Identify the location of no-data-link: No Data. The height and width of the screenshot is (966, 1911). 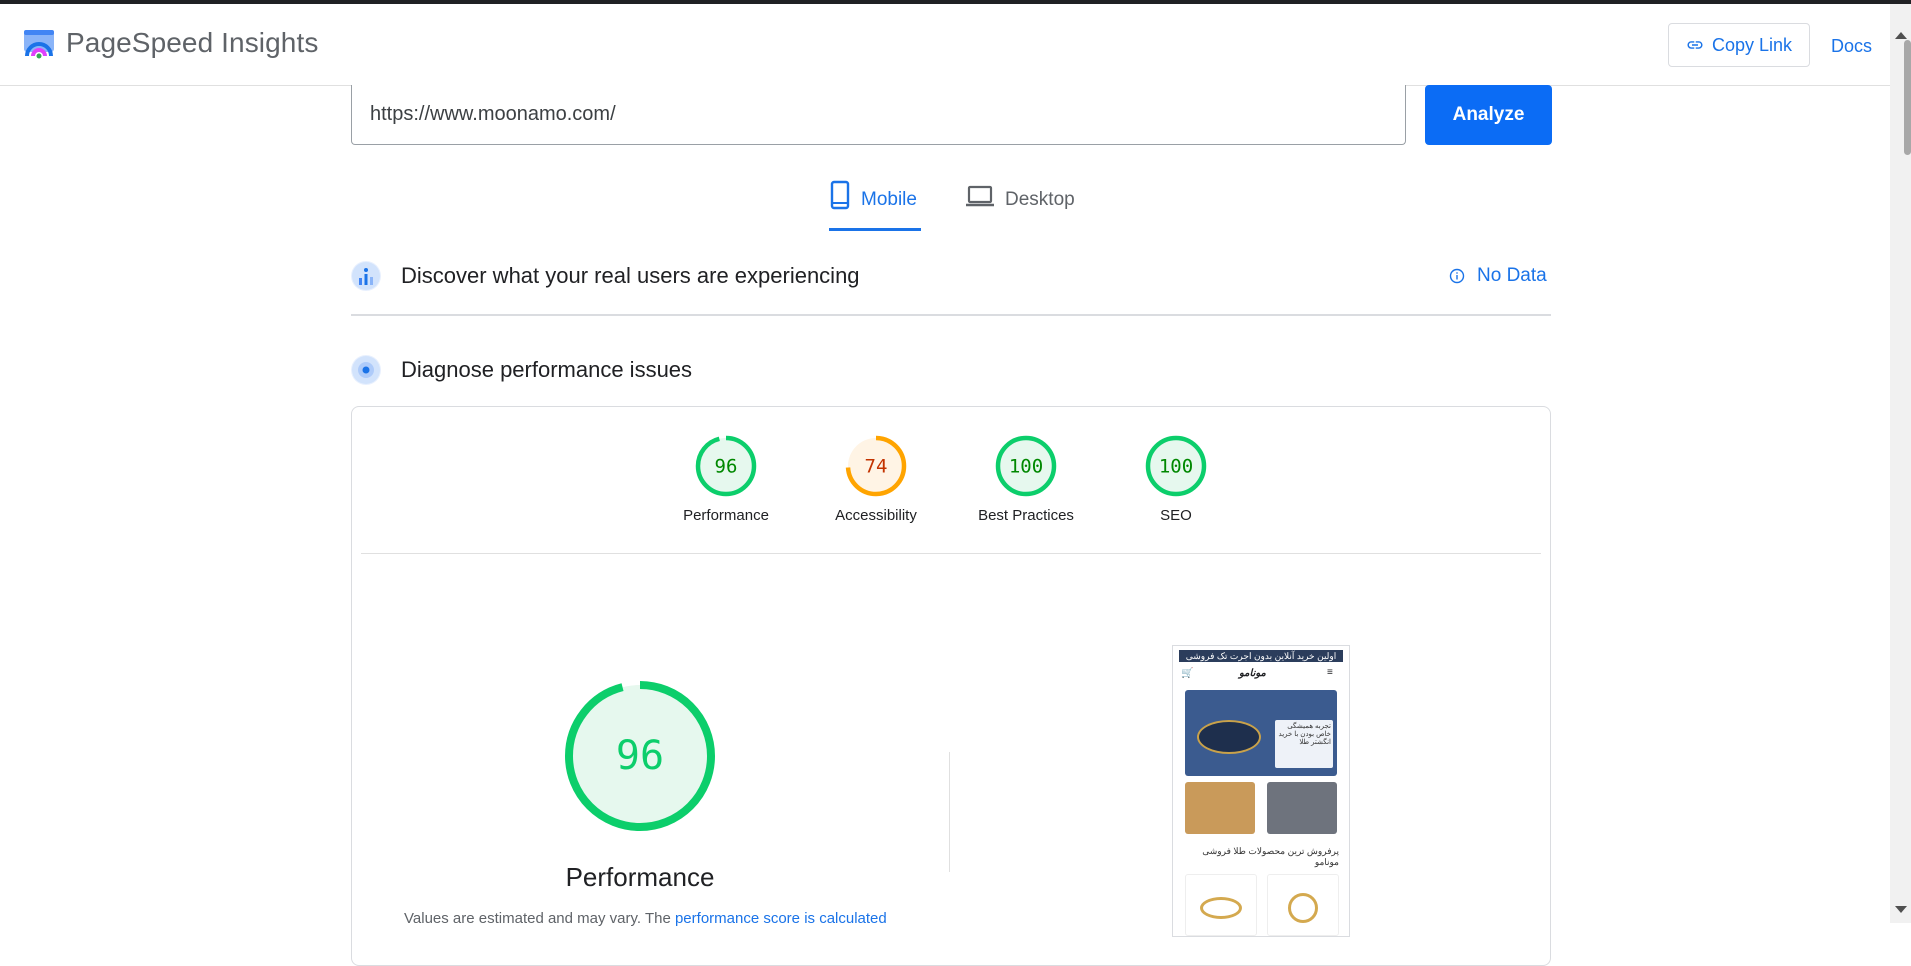
(1498, 276).